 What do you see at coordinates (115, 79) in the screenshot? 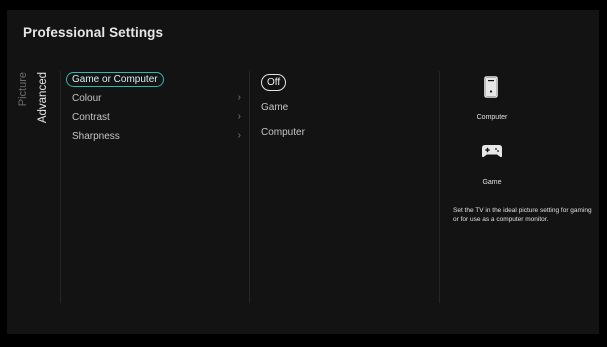
I see `menu-item-label: Game or Computer` at bounding box center [115, 79].